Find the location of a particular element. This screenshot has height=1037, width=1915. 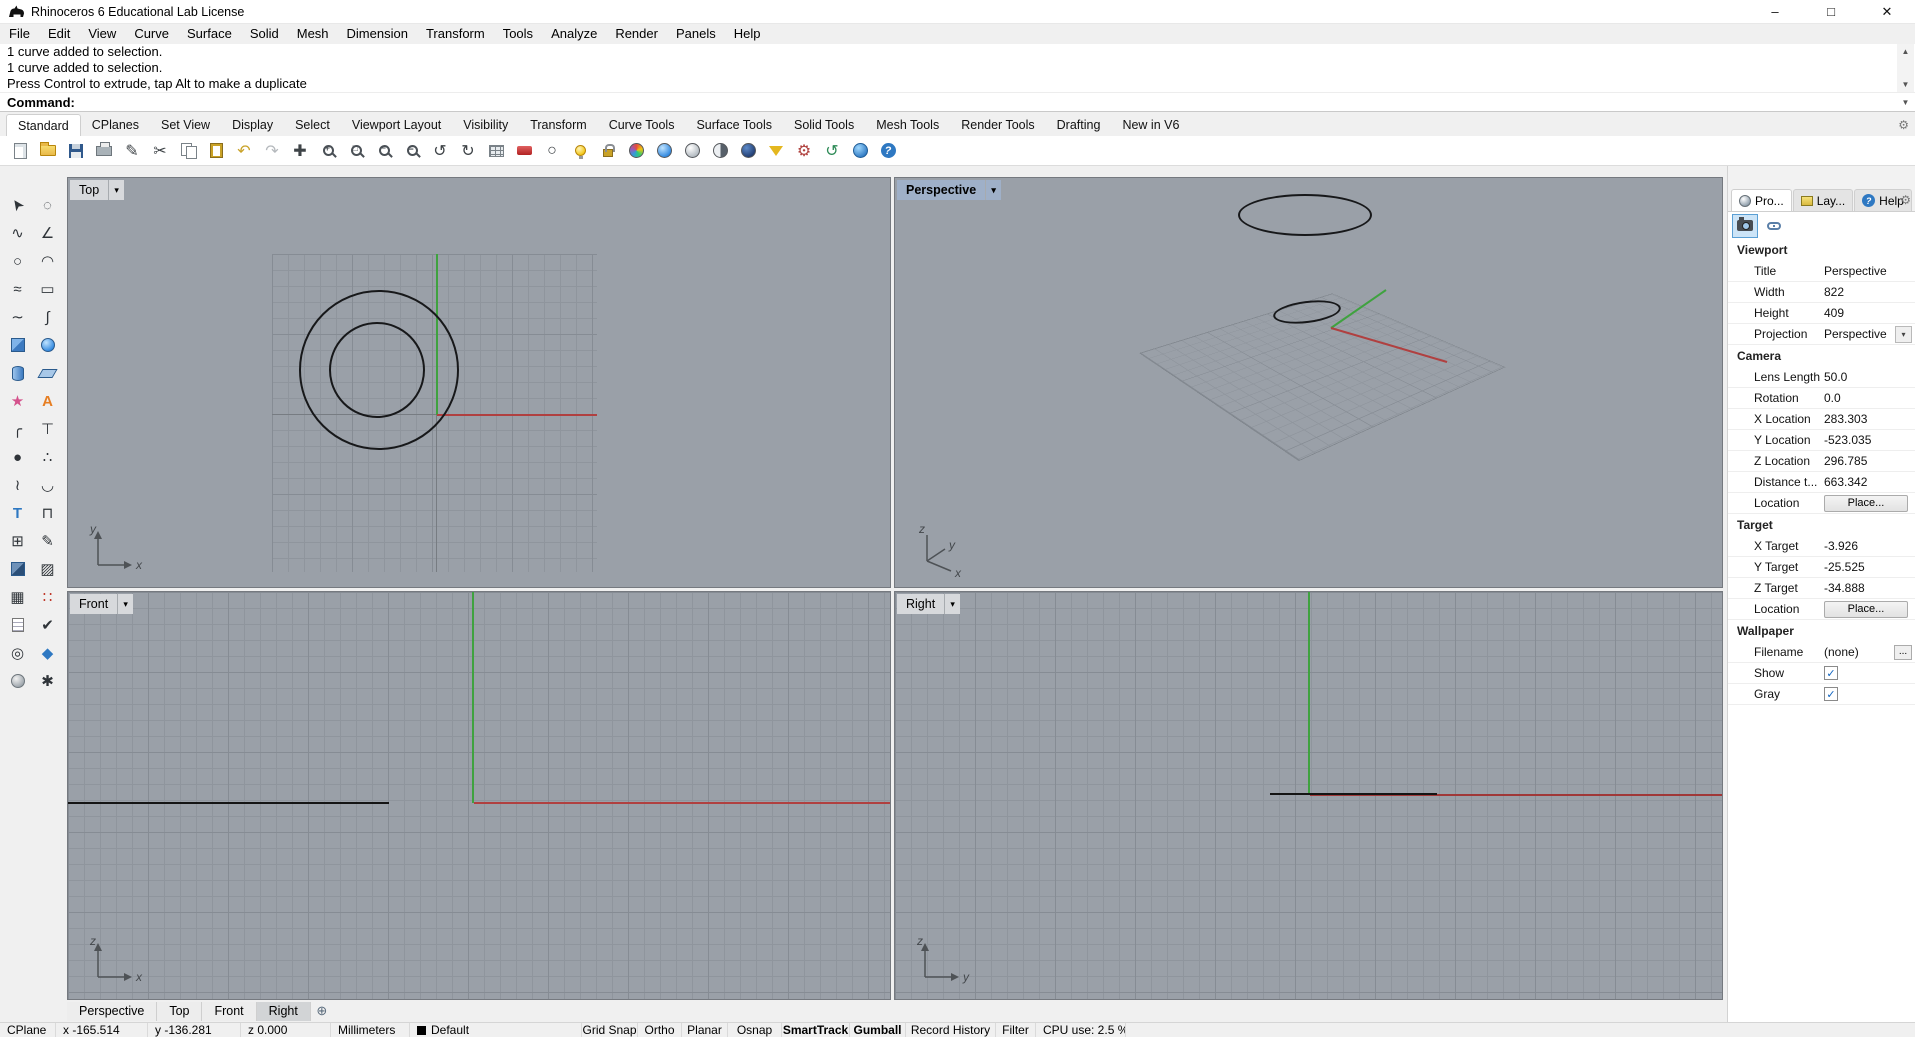

open-file-icon is located at coordinates (48, 151).